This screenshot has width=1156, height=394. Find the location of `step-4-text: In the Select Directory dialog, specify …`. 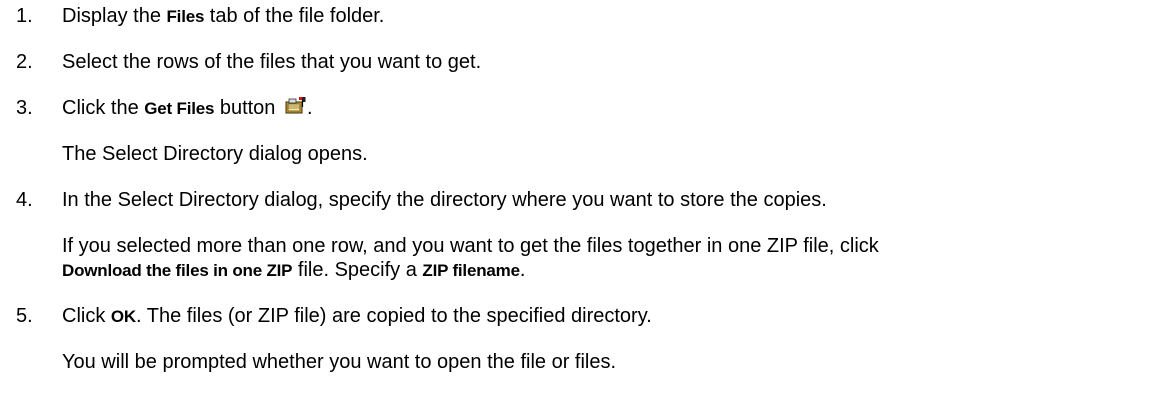

step-4-text: In the Select Directory dialog, specify … is located at coordinates (444, 200).